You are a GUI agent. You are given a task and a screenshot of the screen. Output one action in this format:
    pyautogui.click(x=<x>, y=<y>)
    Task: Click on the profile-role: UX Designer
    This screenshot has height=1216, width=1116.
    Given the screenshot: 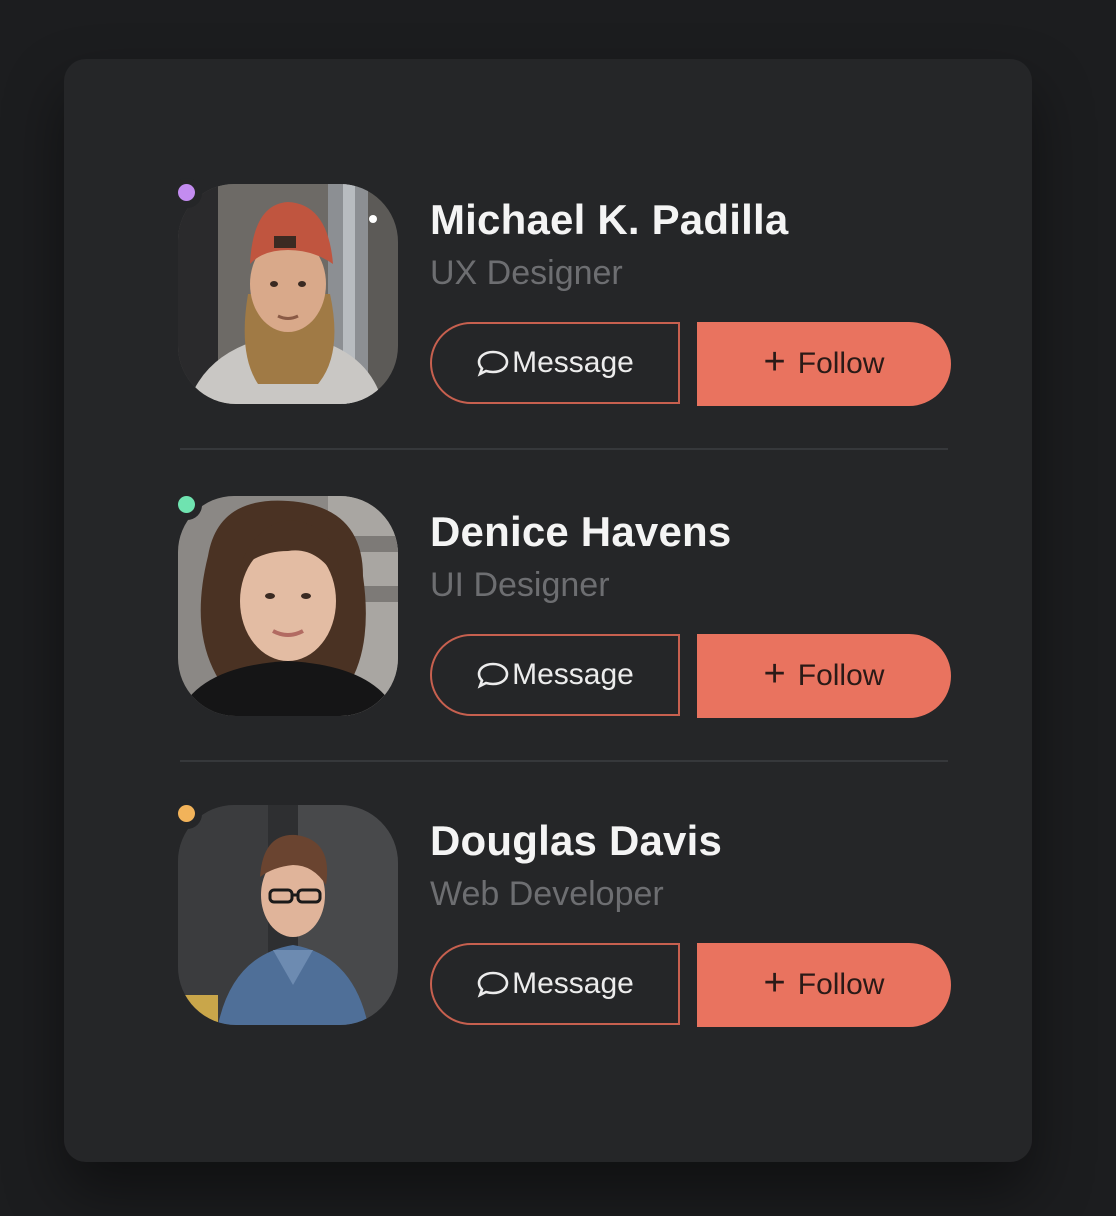 What is the action you would take?
    pyautogui.click(x=526, y=273)
    